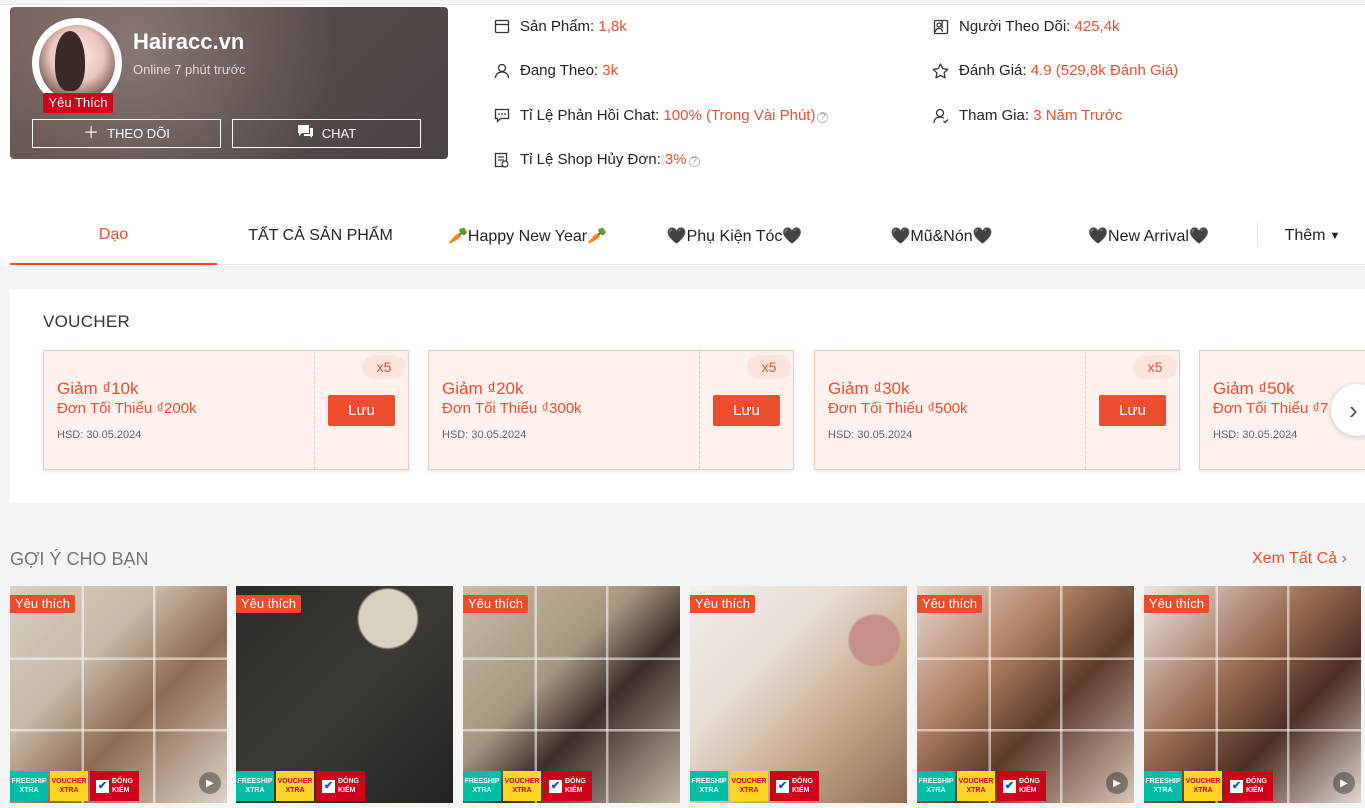  I want to click on tab-happy-new-year: 🥕Happy New Year🥕, so click(527, 236).